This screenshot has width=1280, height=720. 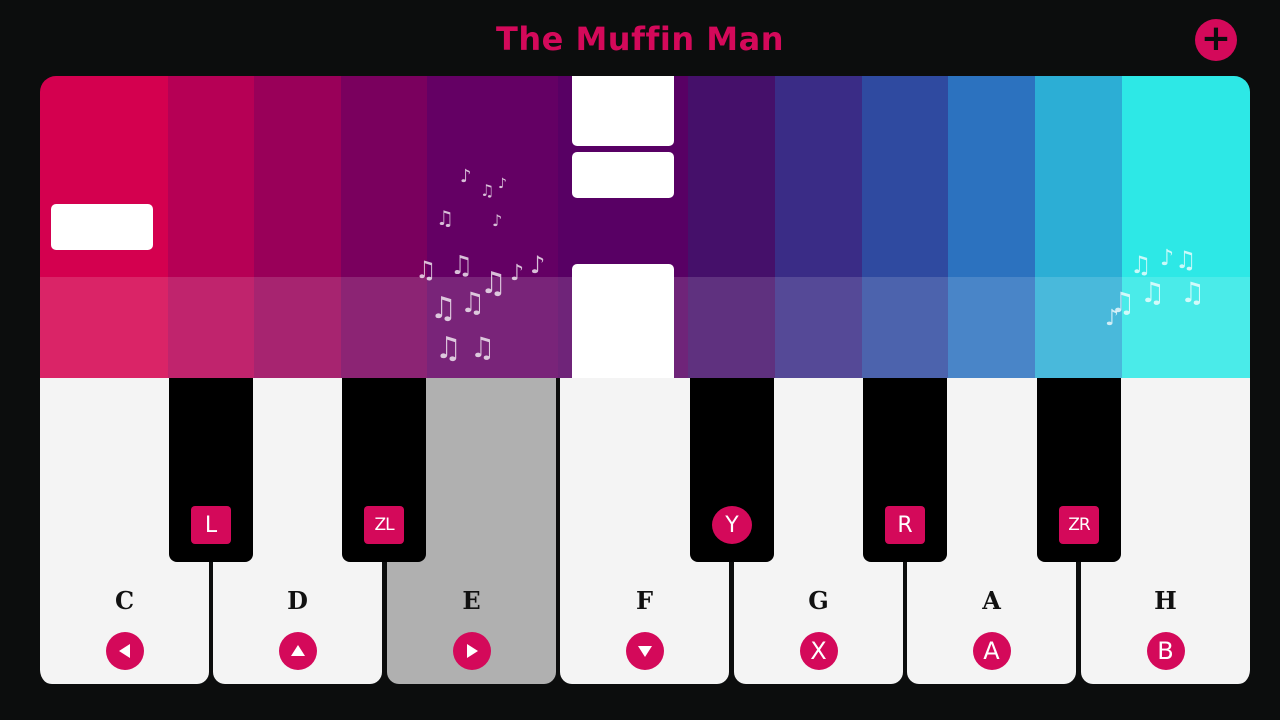 What do you see at coordinates (1079, 525) in the screenshot?
I see `zr-button-icon: ZR` at bounding box center [1079, 525].